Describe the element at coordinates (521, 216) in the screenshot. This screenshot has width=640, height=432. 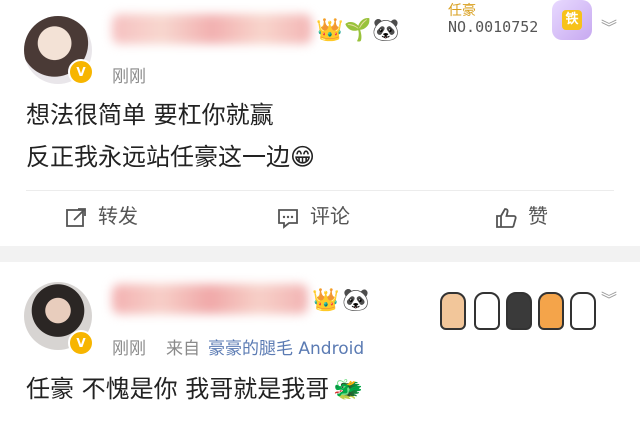
I see `like-button: 赞` at that location.